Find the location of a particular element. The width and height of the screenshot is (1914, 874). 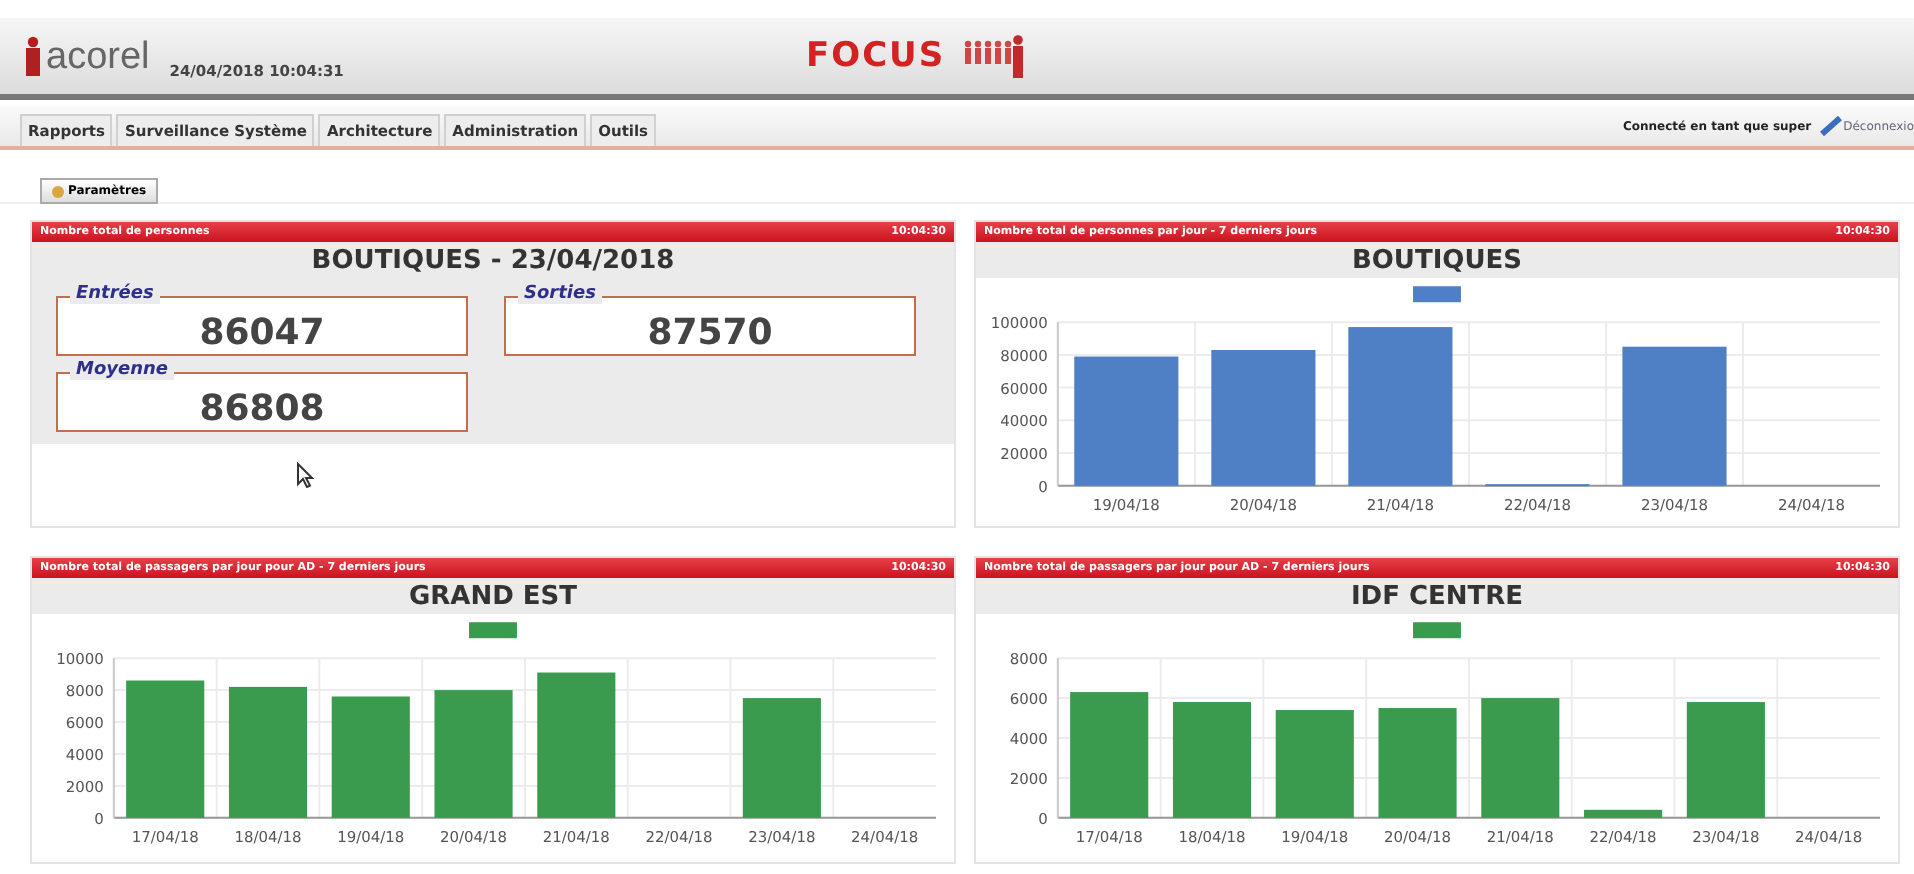

cursor-icon is located at coordinates (305, 475).